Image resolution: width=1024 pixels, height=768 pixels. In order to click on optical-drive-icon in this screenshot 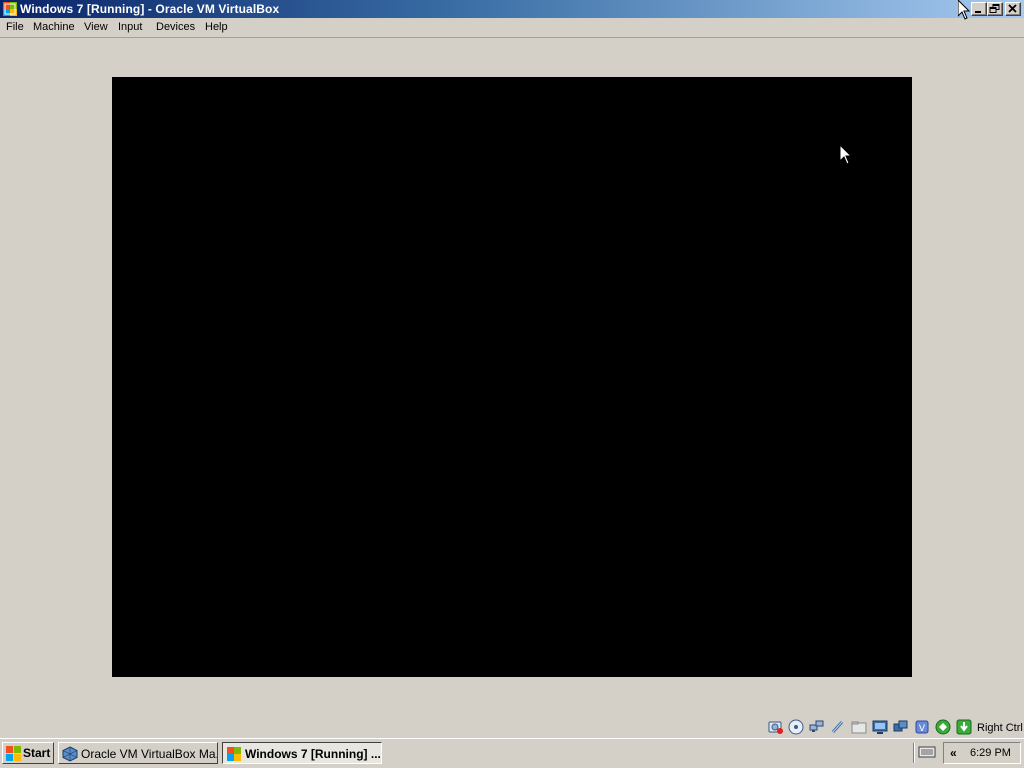, I will do `click(796, 727)`.